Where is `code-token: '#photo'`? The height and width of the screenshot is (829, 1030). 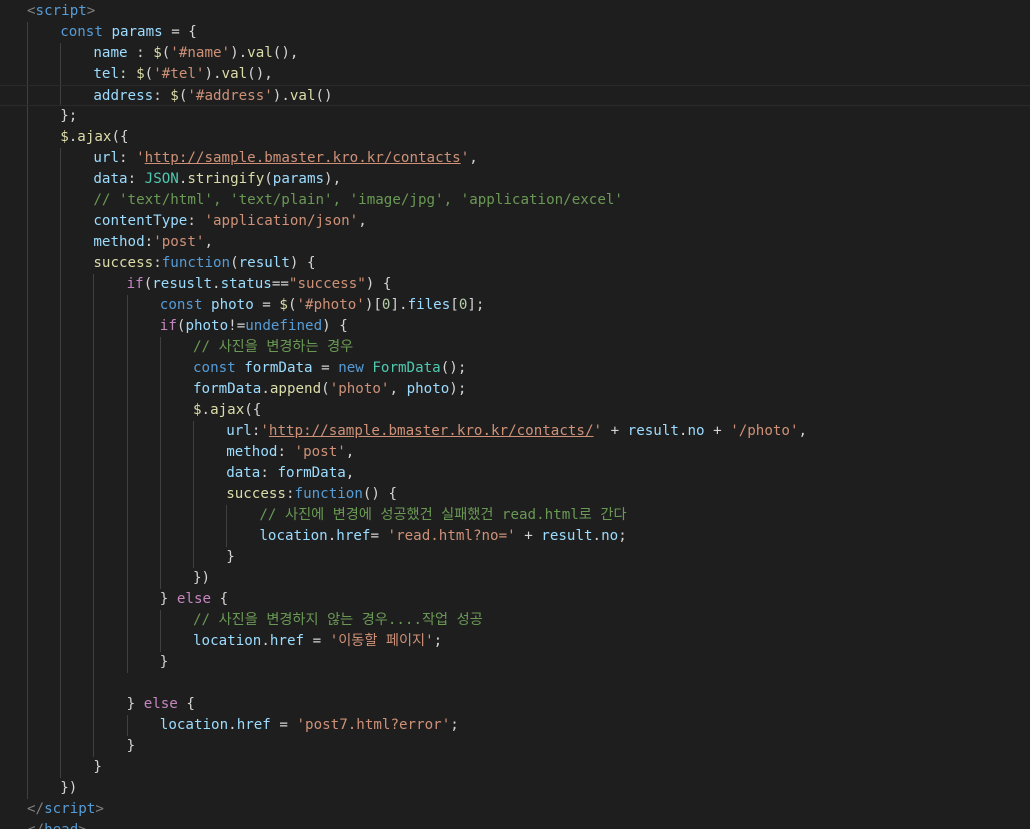 code-token: '#photo' is located at coordinates (330, 305).